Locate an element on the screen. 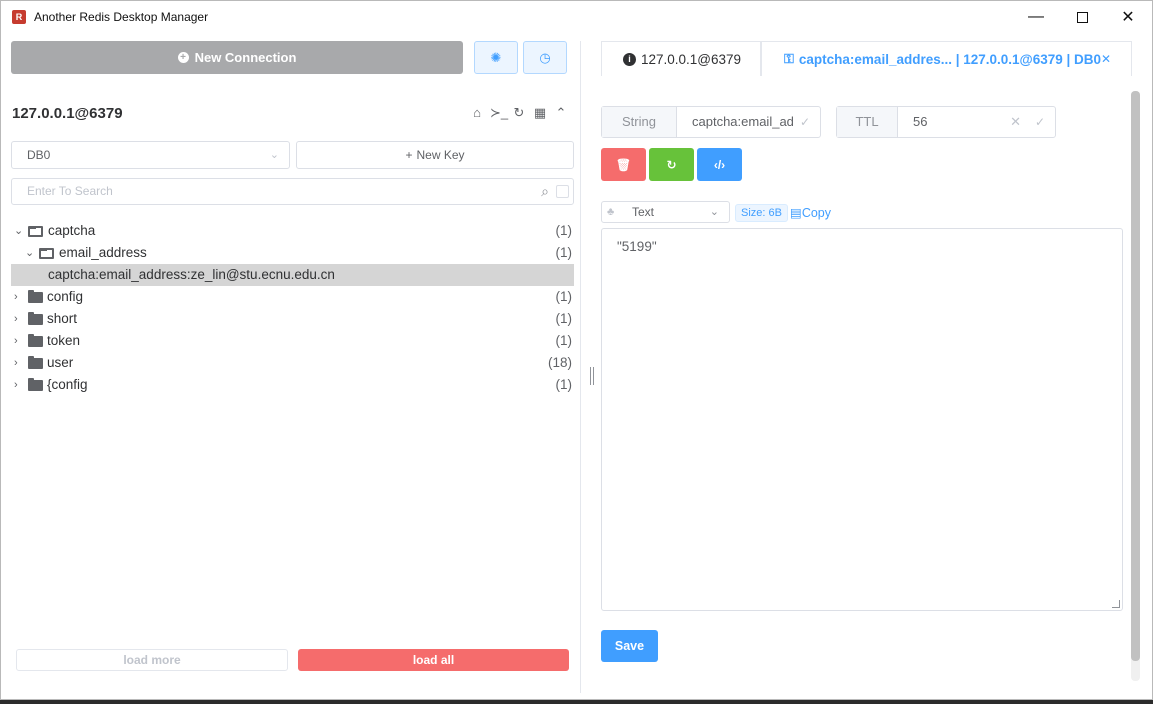  dump-command-button: ‹/› is located at coordinates (719, 164).